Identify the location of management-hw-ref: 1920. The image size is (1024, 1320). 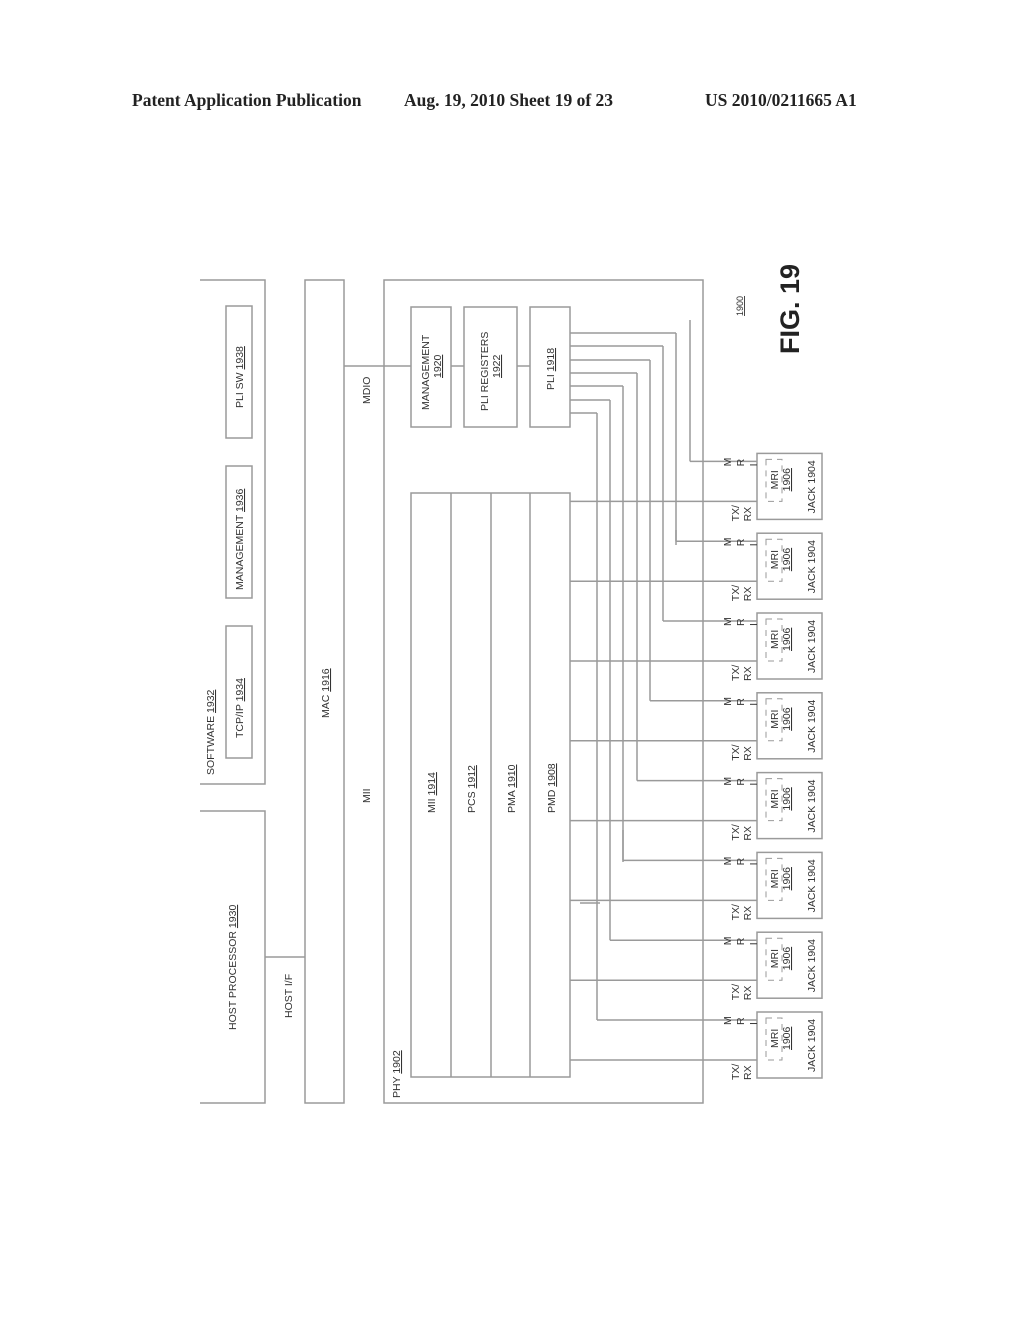
(438, 366).